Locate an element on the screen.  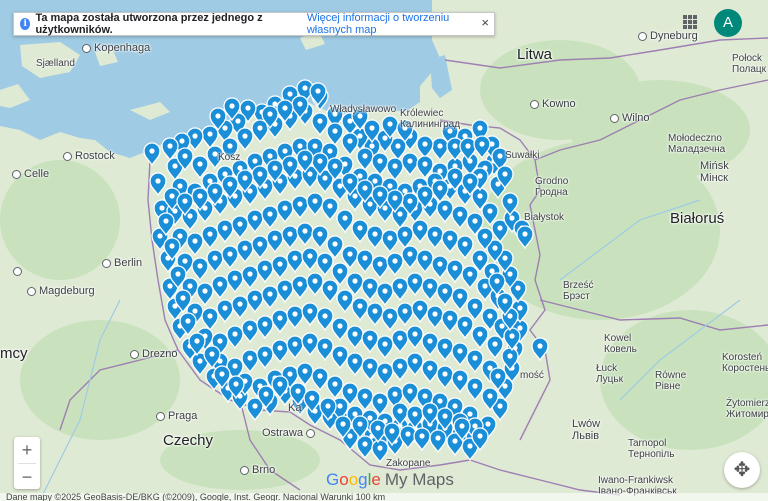
label-berlin: Berlin is located at coordinates (122, 263).